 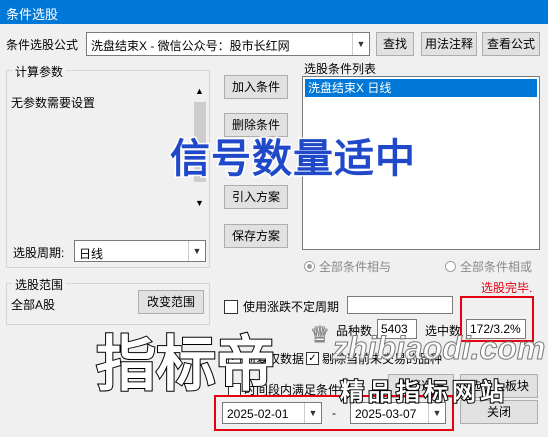 What do you see at coordinates (171, 302) in the screenshot?
I see `change-scope-button: 改变范围` at bounding box center [171, 302].